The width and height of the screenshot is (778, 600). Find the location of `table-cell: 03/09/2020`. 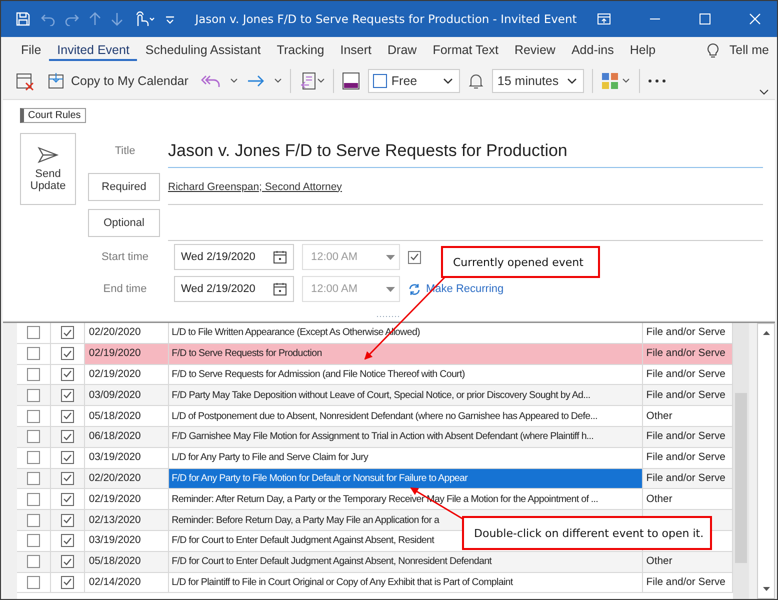

table-cell: 03/09/2020 is located at coordinates (126, 395).